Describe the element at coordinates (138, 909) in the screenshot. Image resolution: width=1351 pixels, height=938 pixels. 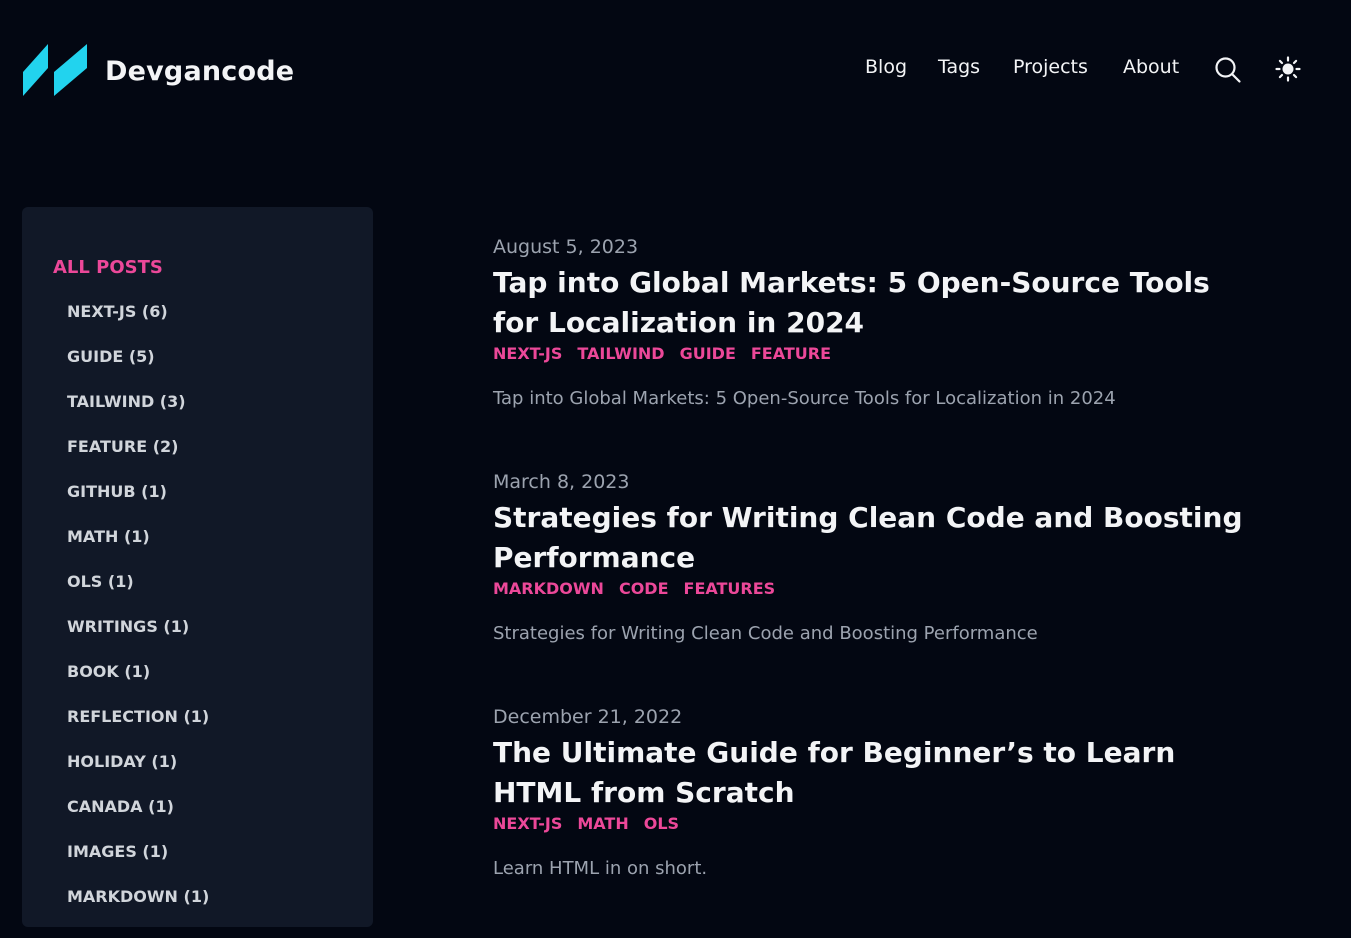
I see `tag-link: MARKDOWN (1)` at that location.